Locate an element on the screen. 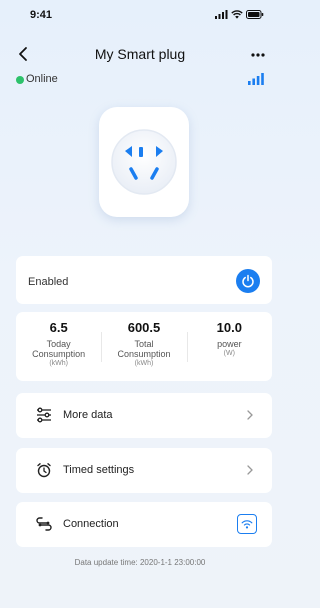 The width and height of the screenshot is (320, 608). more-options-button is located at coordinates (258, 54).